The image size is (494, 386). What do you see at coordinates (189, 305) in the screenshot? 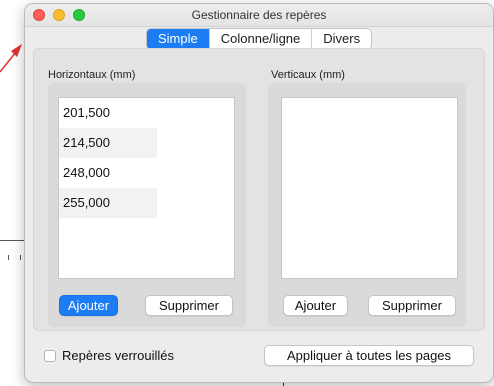
I see `remove-horizontal-button: Supprimer` at bounding box center [189, 305].